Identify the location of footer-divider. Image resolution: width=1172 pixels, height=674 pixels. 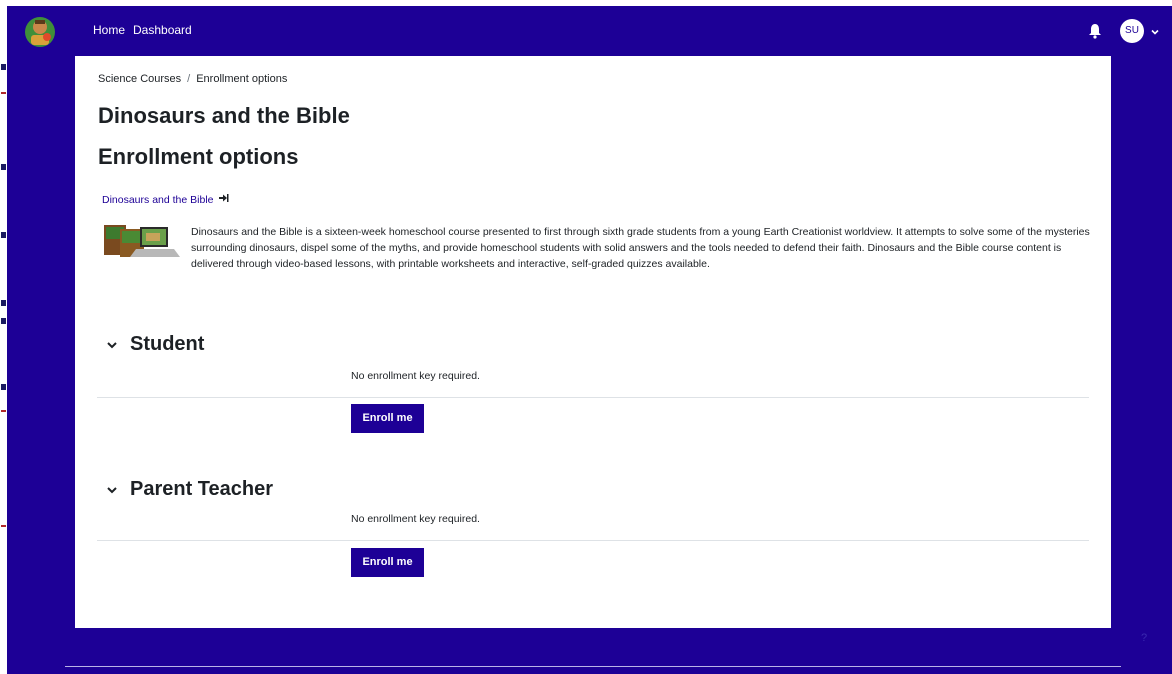
(593, 666).